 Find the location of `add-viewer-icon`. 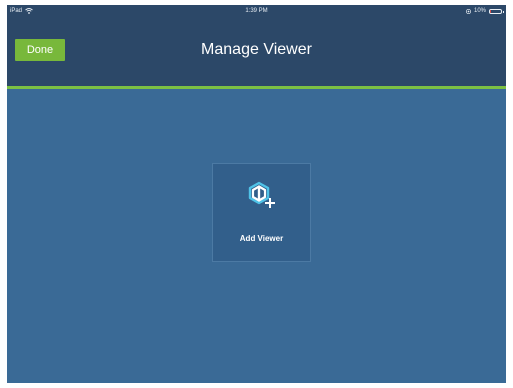

add-viewer-icon is located at coordinates (263, 196).